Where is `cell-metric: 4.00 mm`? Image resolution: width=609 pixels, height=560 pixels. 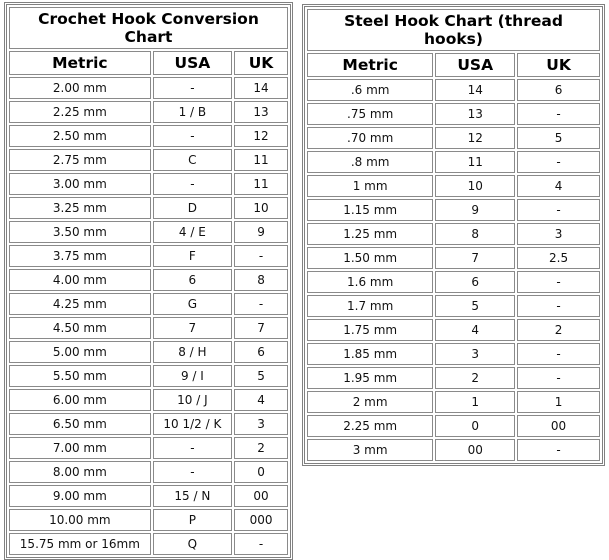 cell-metric: 4.00 mm is located at coordinates (80, 280).